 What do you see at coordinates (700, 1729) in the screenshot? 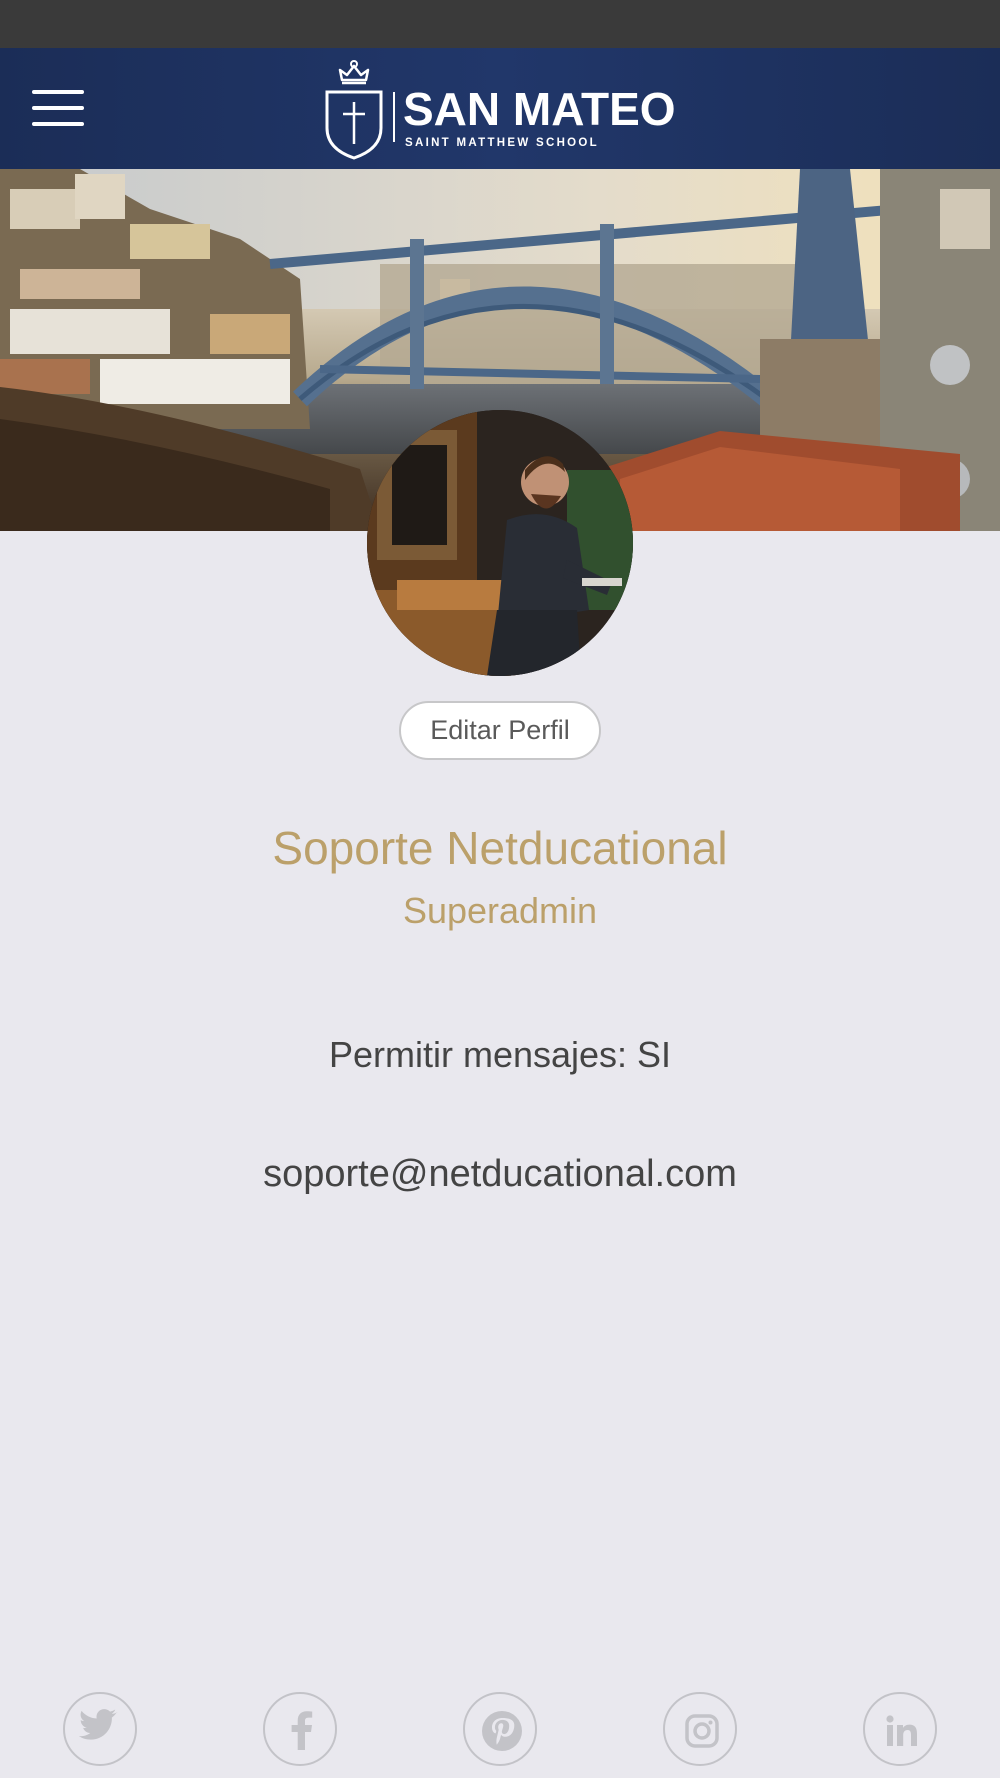
I see `instagram-icon` at bounding box center [700, 1729].